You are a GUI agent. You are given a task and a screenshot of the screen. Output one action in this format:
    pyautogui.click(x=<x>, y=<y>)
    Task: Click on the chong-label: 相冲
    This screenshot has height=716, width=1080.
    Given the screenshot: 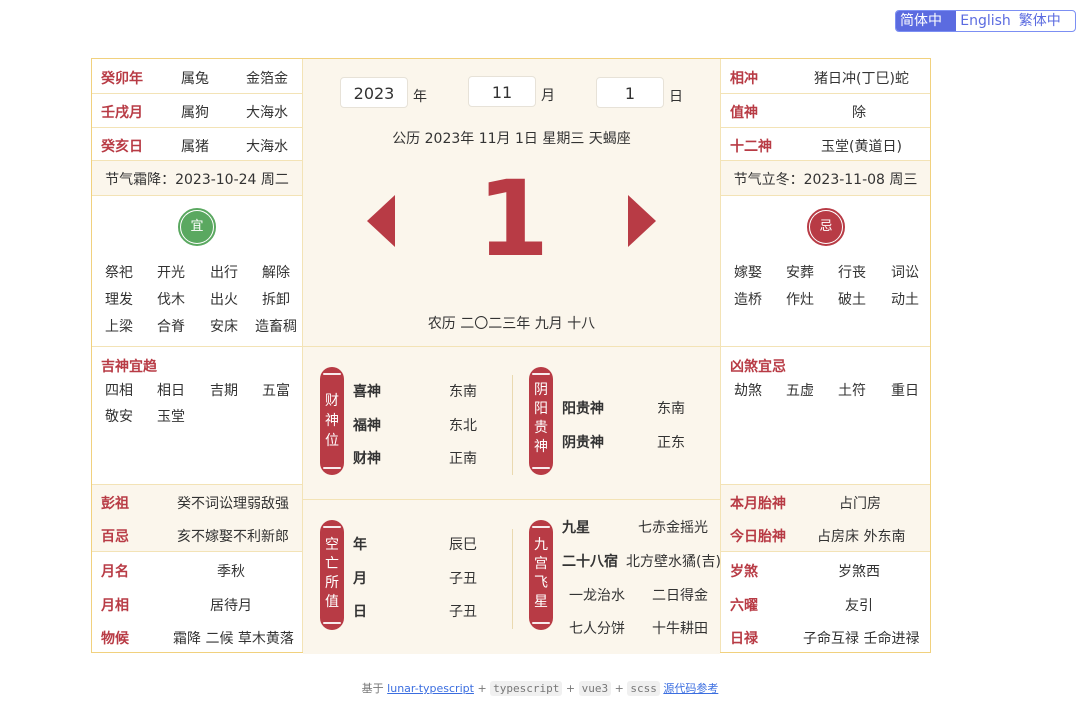 What is the action you would take?
    pyautogui.click(x=744, y=79)
    